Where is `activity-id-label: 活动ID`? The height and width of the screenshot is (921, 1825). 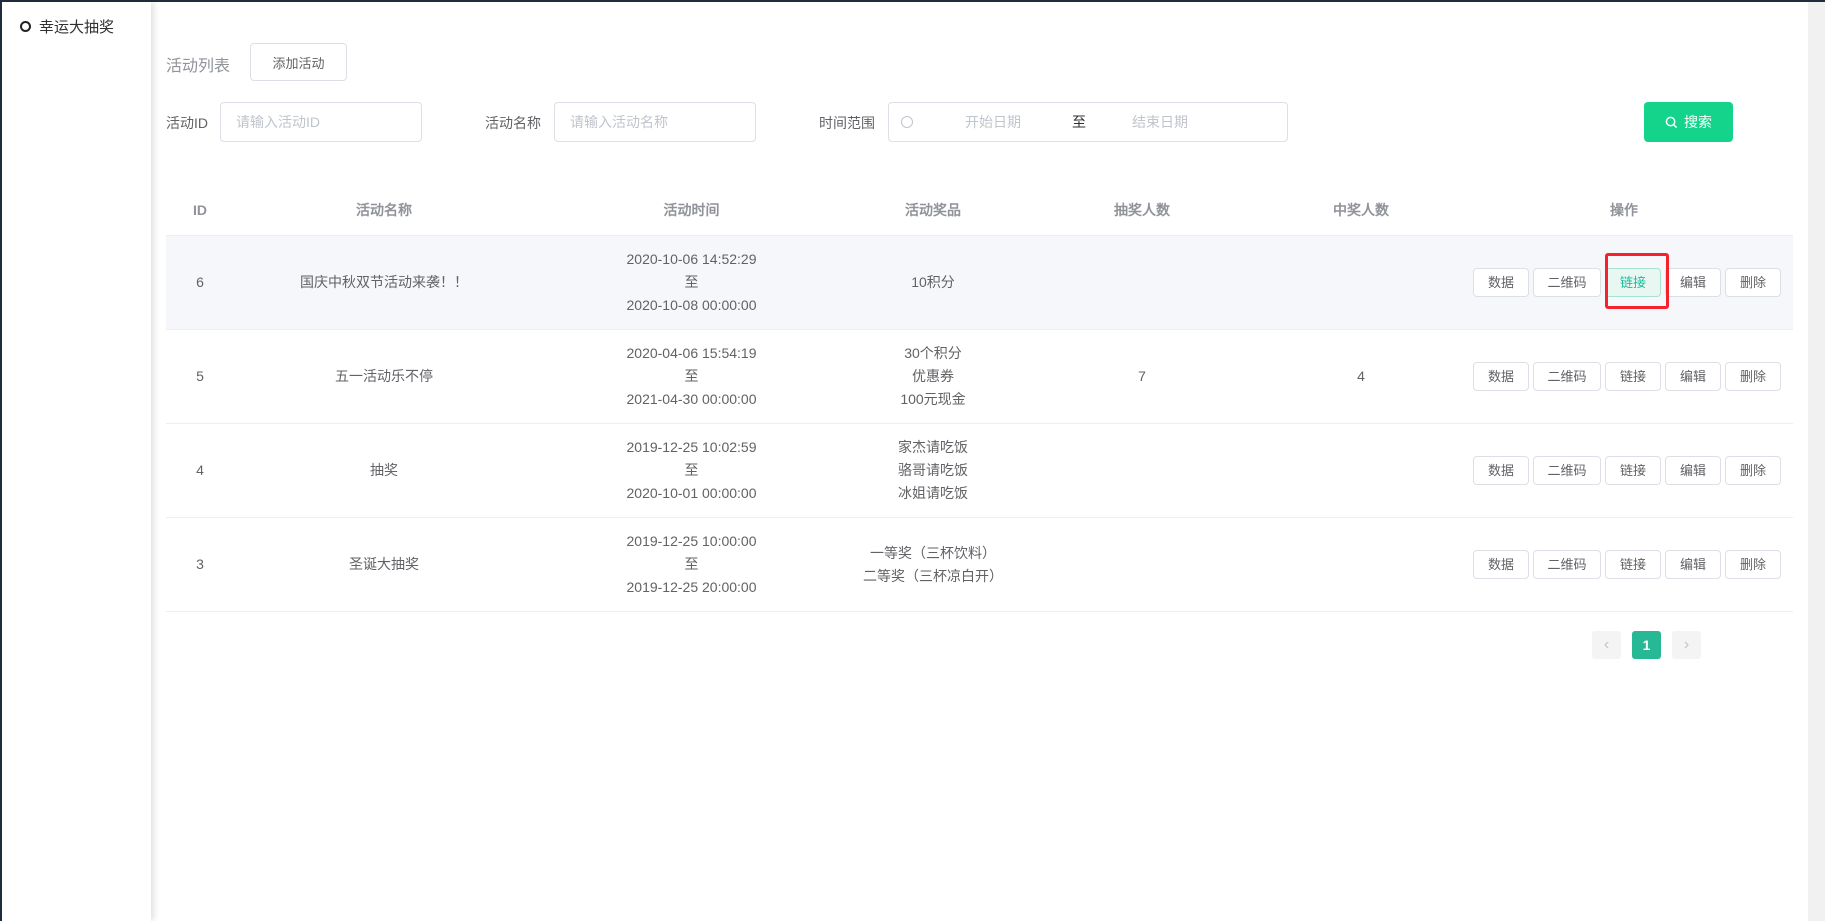 activity-id-label: 活动ID is located at coordinates (187, 123).